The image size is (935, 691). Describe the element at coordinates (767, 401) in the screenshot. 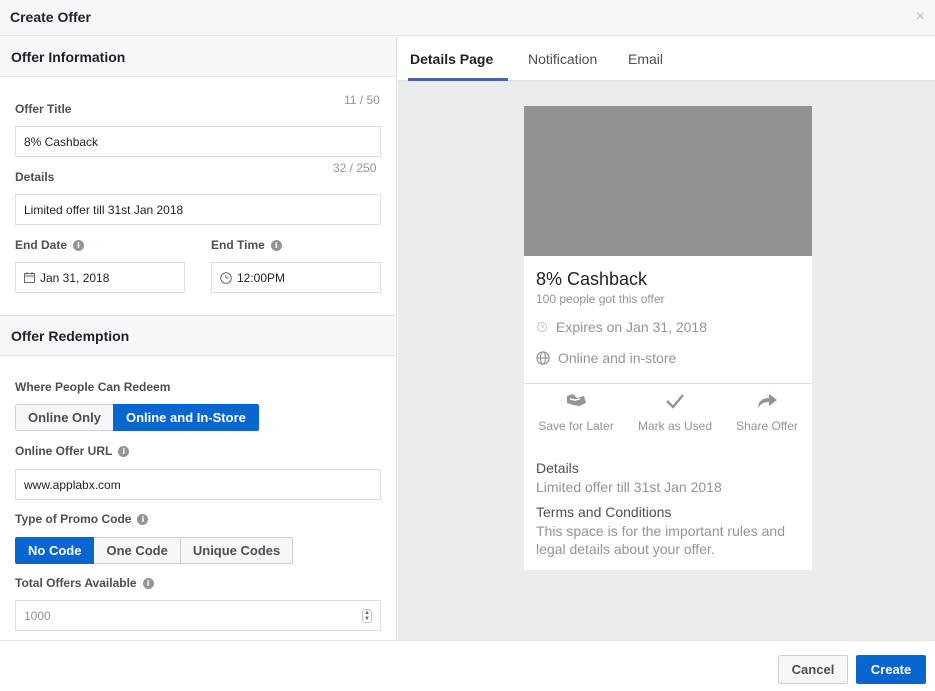

I see `share-icon` at that location.